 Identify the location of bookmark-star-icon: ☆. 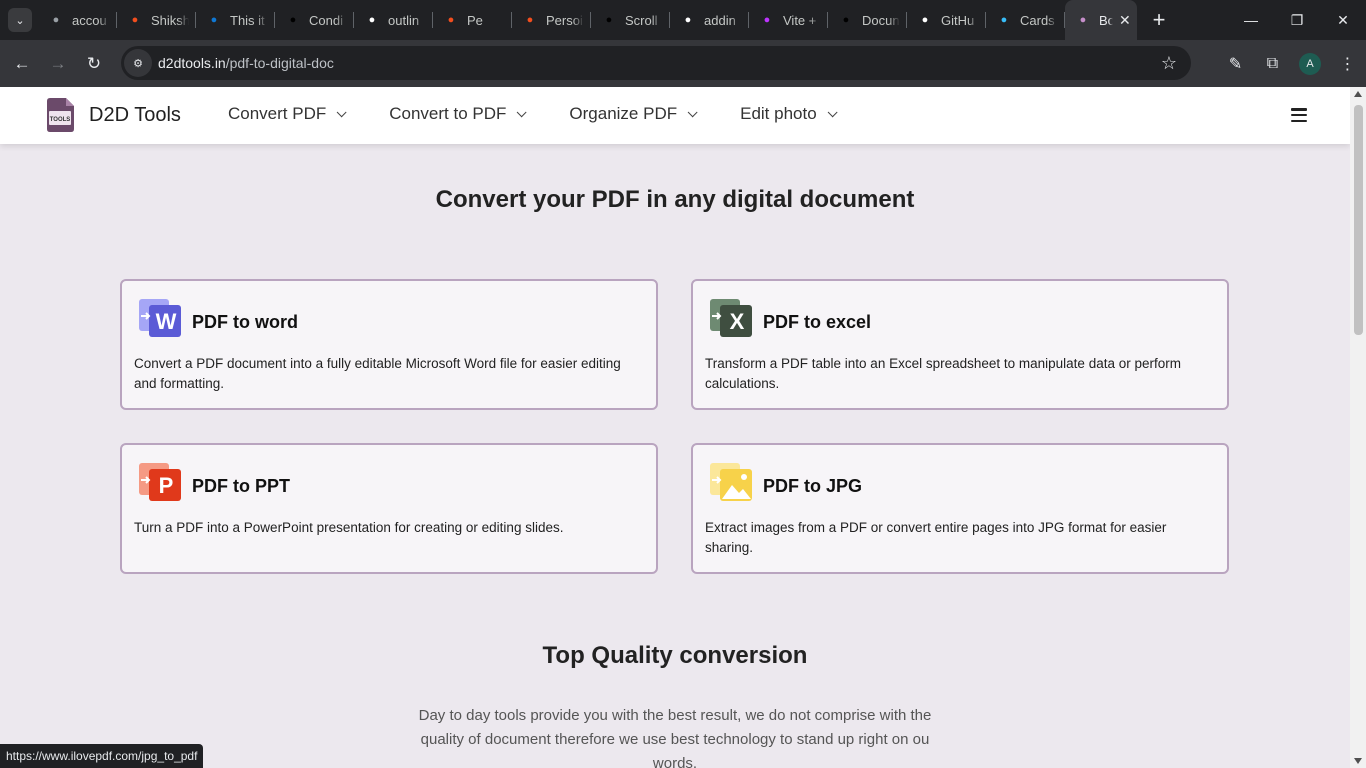
(1169, 63).